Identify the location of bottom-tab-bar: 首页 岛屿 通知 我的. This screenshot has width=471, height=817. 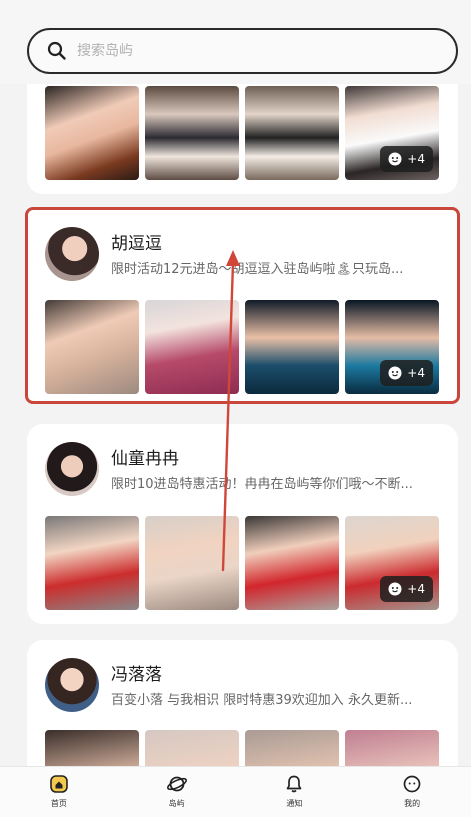
(235, 791).